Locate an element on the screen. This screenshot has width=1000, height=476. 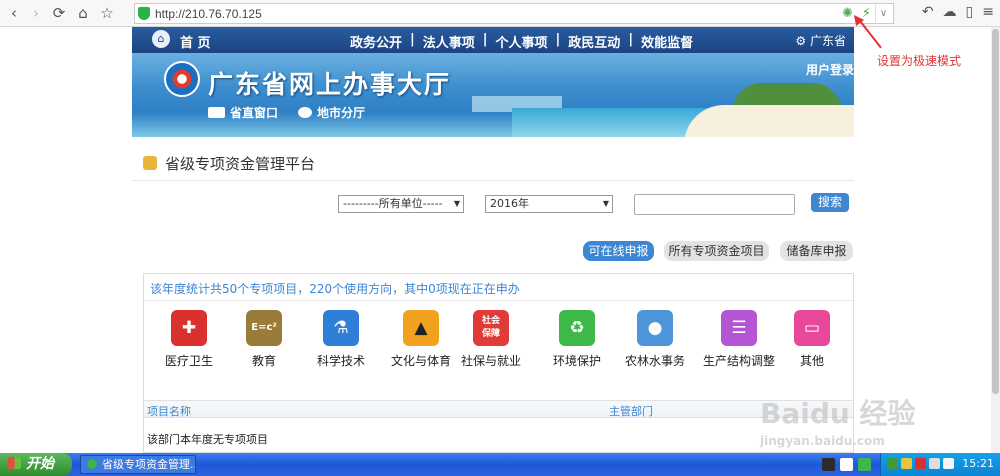
search-button: 搜索 is located at coordinates (830, 202).